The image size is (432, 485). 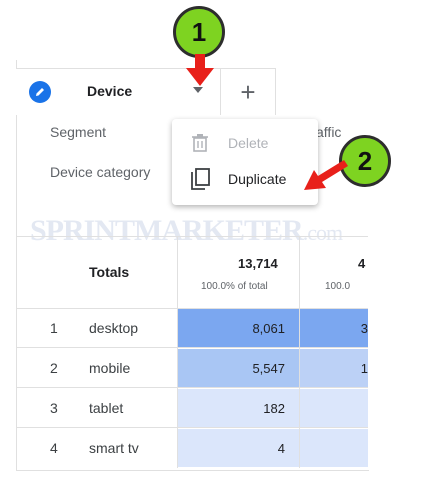 What do you see at coordinates (322, 232) in the screenshot?
I see `watermark-suffix: .com` at bounding box center [322, 232].